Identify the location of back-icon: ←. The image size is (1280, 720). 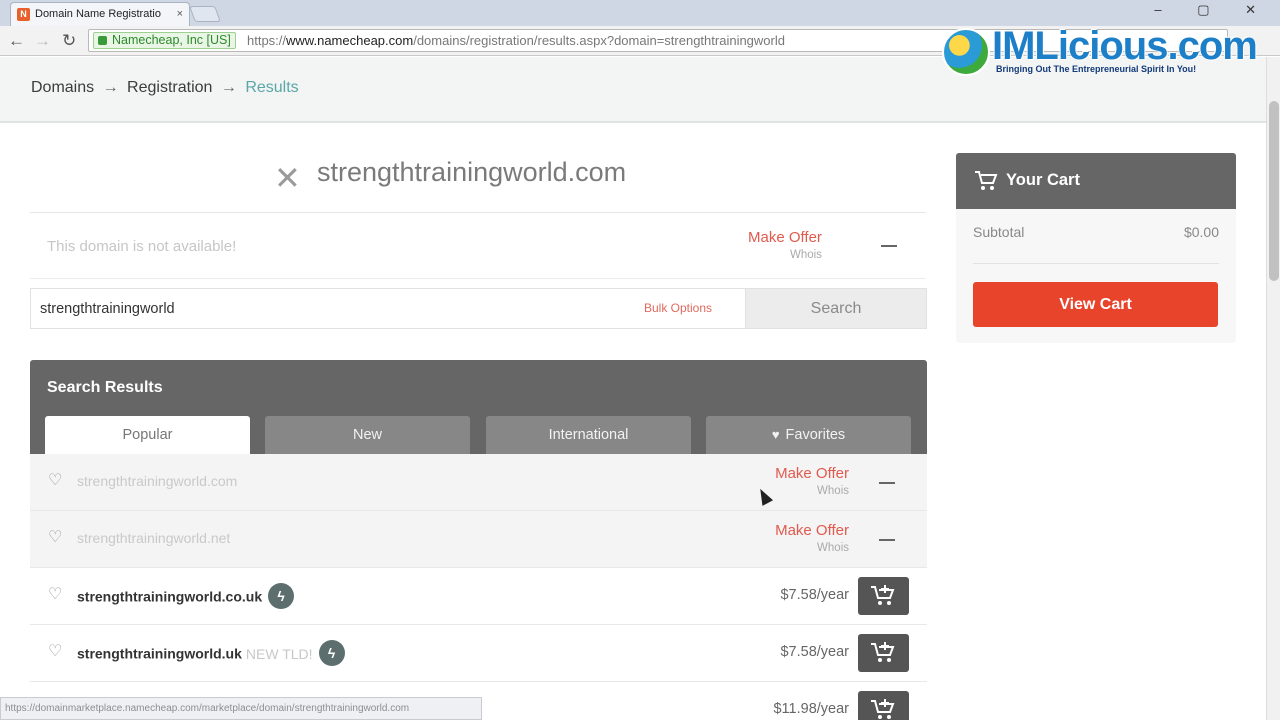
(16, 41).